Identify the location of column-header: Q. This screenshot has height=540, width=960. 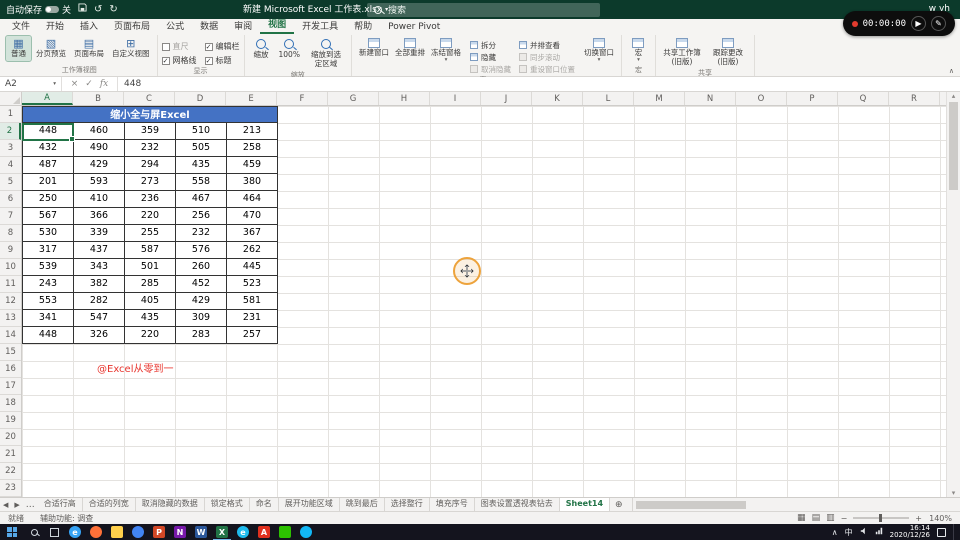
(863, 98).